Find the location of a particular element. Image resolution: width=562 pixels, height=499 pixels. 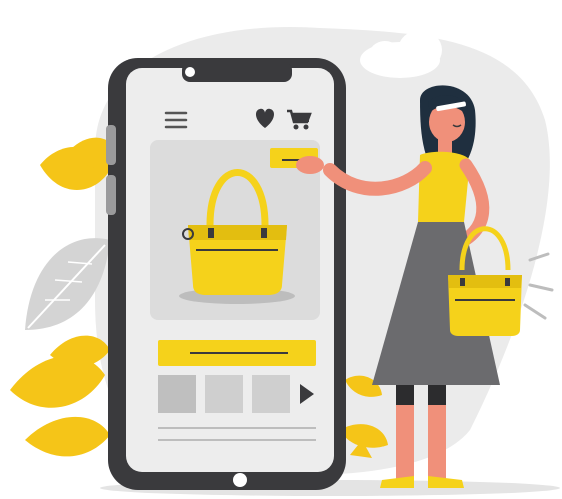

front-camera is located at coordinates (190, 72).